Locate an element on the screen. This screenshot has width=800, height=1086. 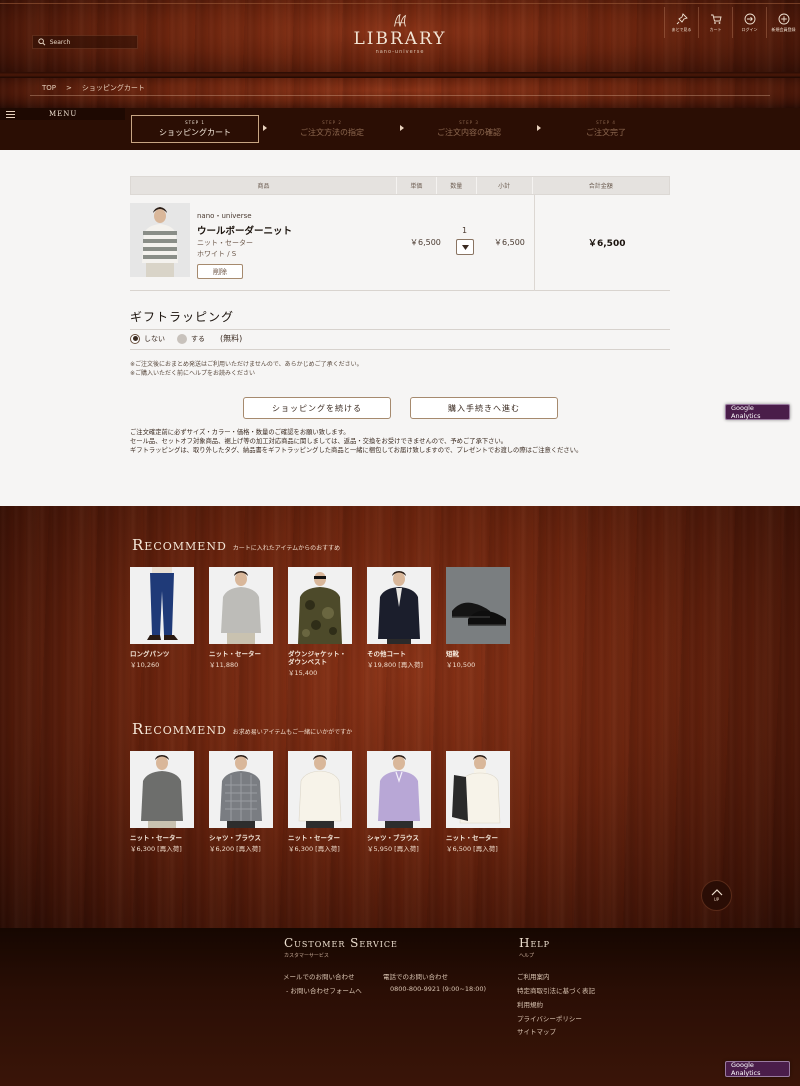
recommend-item: ロングパンツ ￥10,260 is located at coordinates (162, 622).